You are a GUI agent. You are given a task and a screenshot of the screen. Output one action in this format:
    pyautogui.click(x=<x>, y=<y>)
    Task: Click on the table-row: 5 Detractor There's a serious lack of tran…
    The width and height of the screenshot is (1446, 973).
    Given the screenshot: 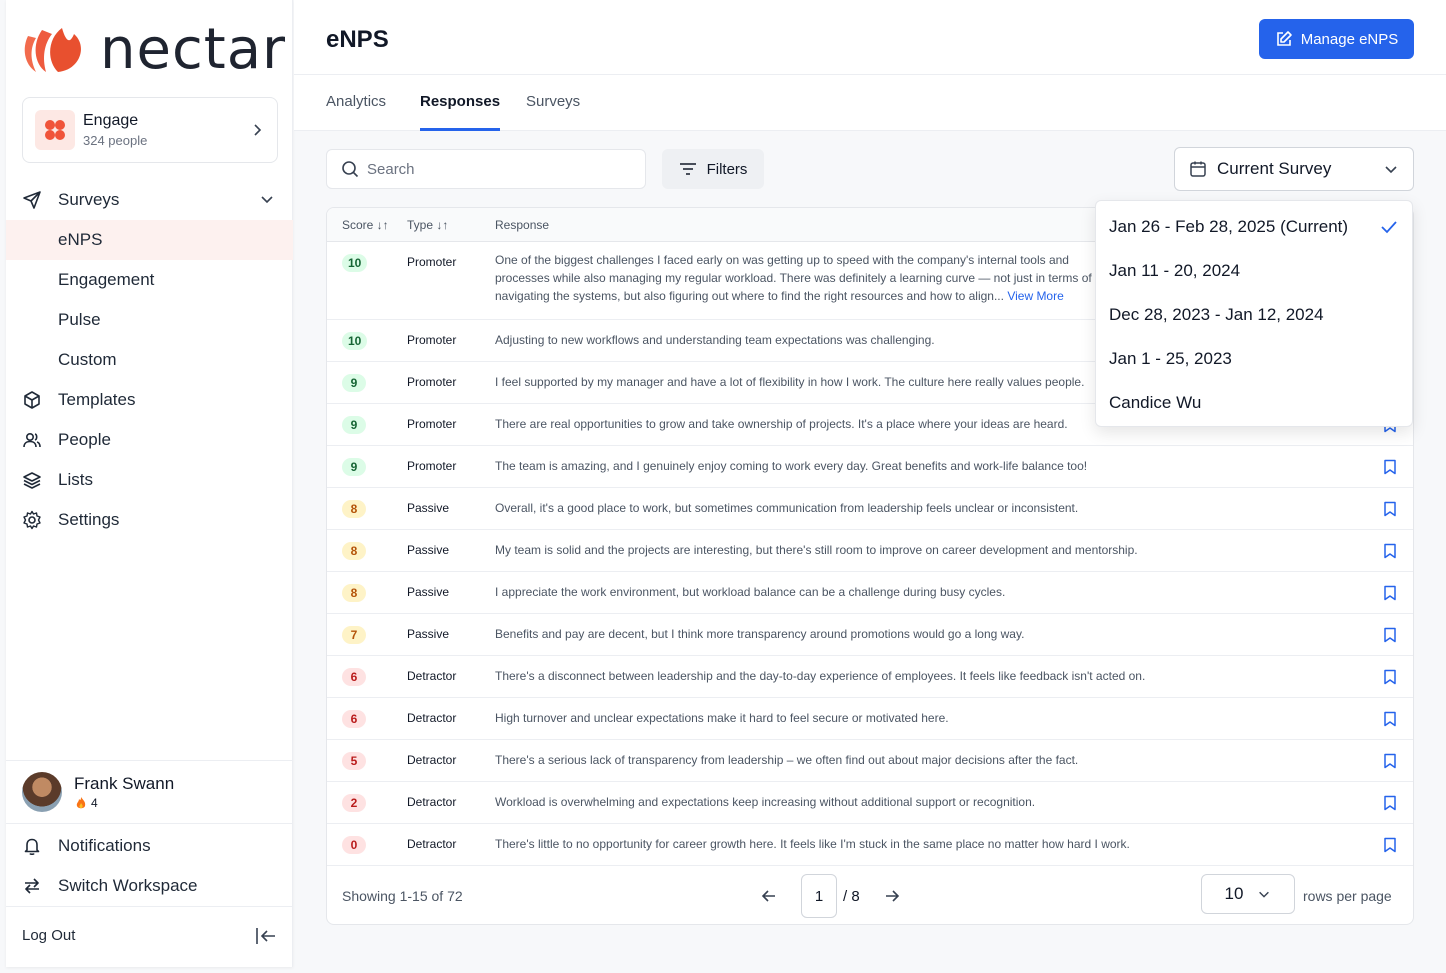 What is the action you would take?
    pyautogui.click(x=870, y=761)
    